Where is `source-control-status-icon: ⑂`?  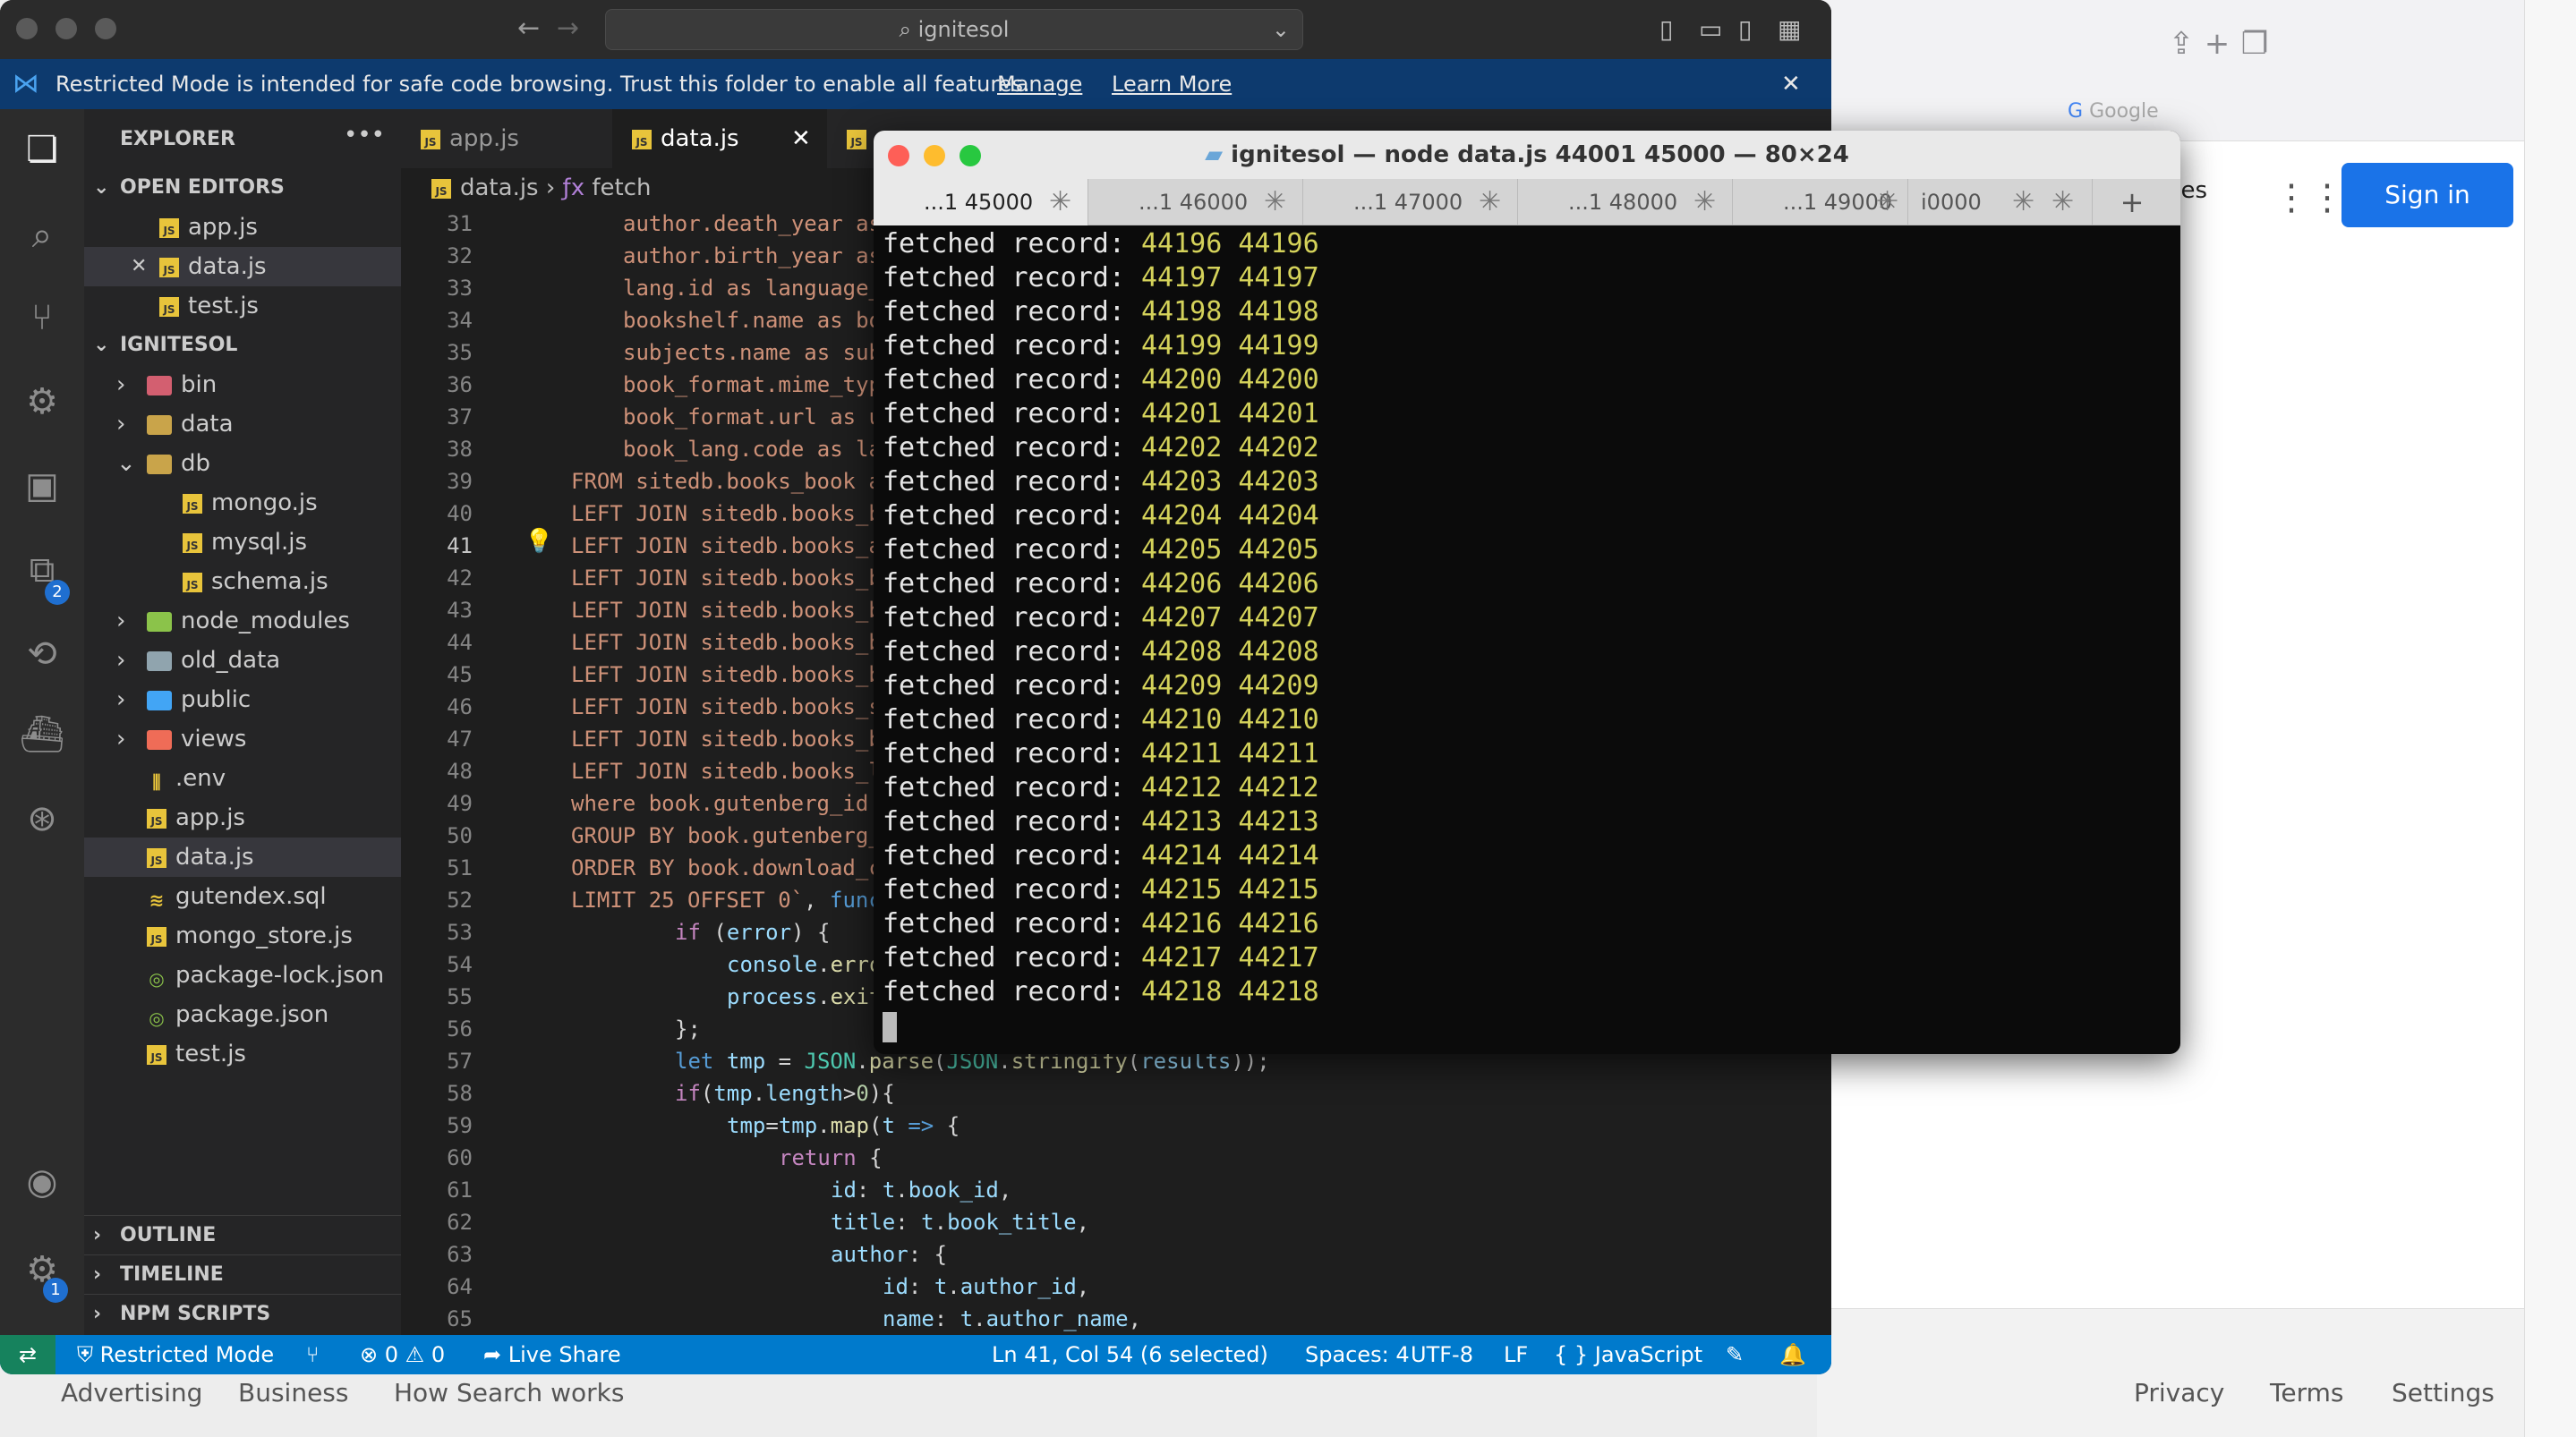 source-control-status-icon: ⑂ is located at coordinates (312, 1354).